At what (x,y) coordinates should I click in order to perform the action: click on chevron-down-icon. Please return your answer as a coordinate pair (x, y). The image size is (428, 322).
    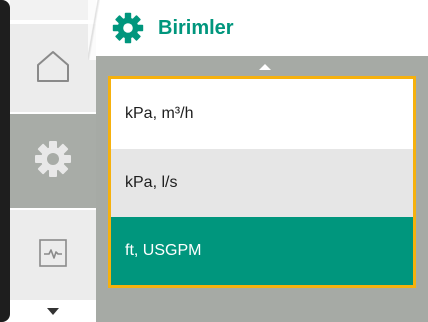
    Looking at the image, I should click on (53, 311).